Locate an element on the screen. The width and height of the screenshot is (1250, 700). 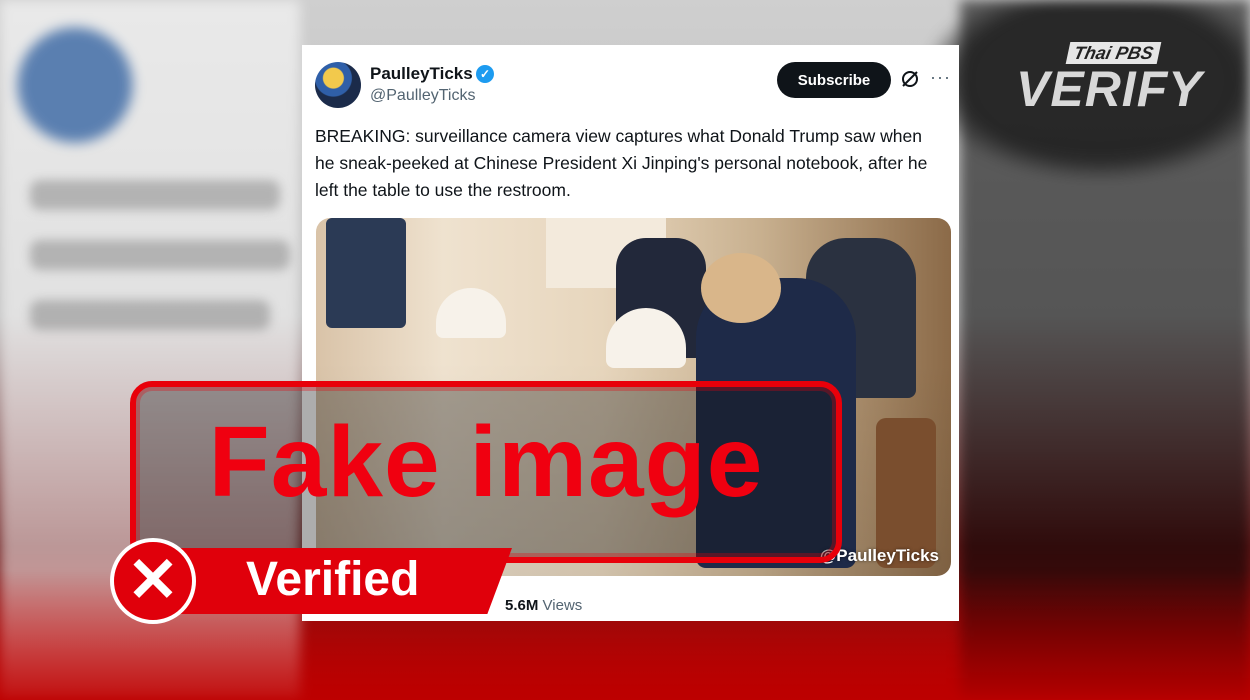
tureen is located at coordinates (471, 313).